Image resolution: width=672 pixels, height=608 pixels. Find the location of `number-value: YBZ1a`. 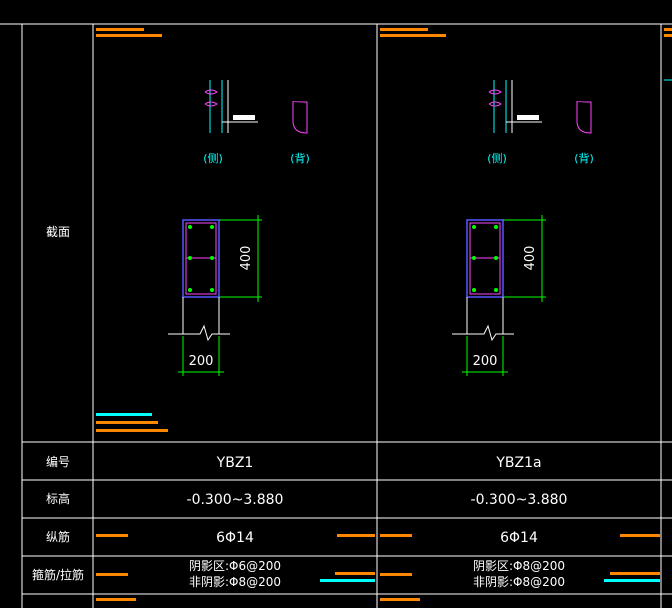

number-value: YBZ1a is located at coordinates (518, 463).